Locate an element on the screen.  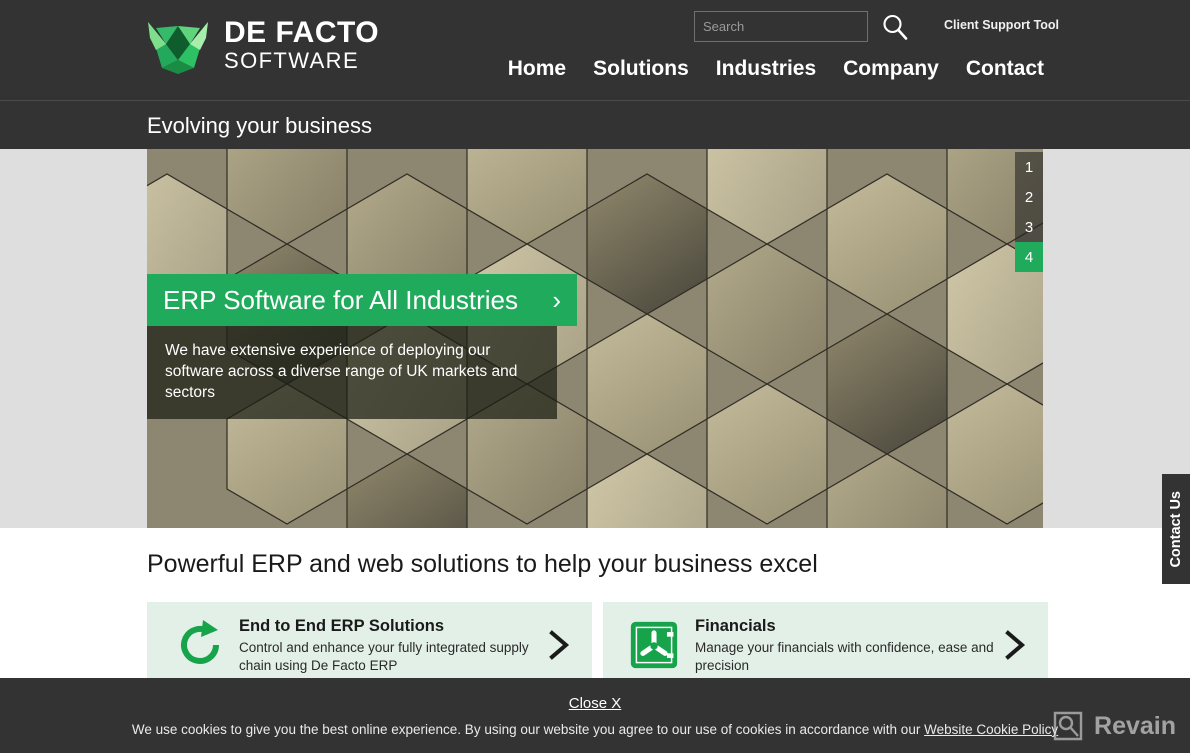
hero-title-banner: ERP Software for All Industries › is located at coordinates (362, 300).